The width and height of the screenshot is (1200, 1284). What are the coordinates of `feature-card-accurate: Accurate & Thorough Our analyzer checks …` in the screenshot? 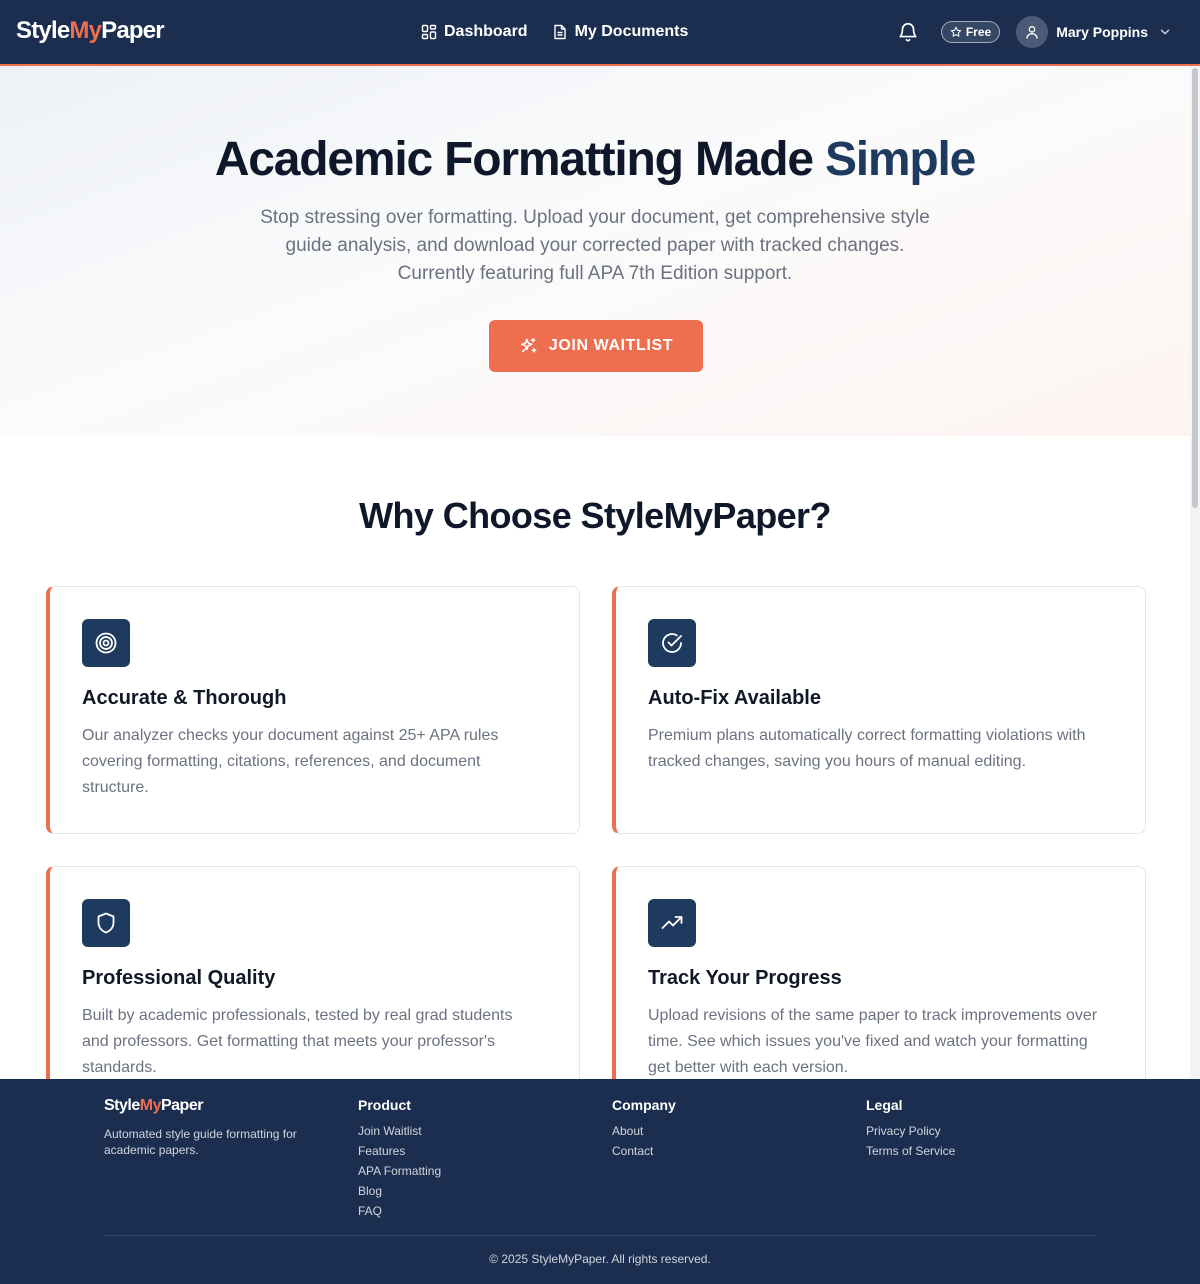 It's located at (313, 710).